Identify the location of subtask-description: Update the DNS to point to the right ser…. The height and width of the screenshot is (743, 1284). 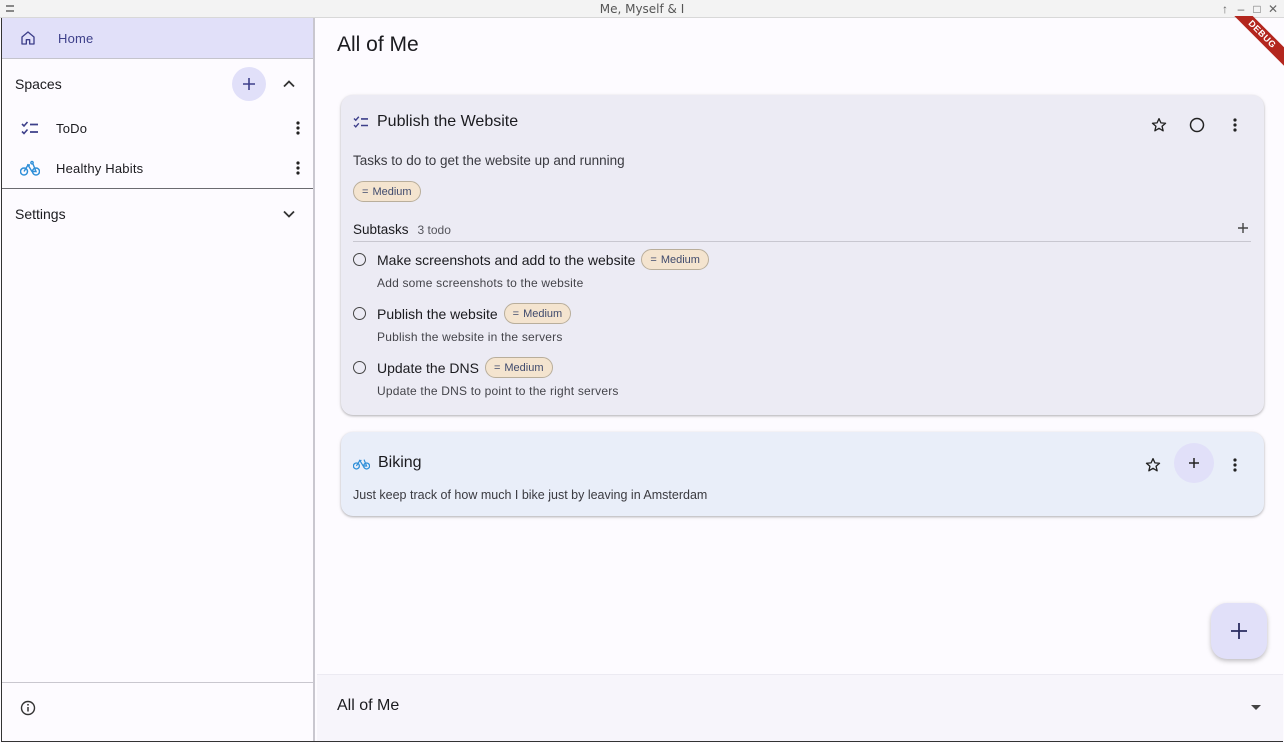
(498, 391).